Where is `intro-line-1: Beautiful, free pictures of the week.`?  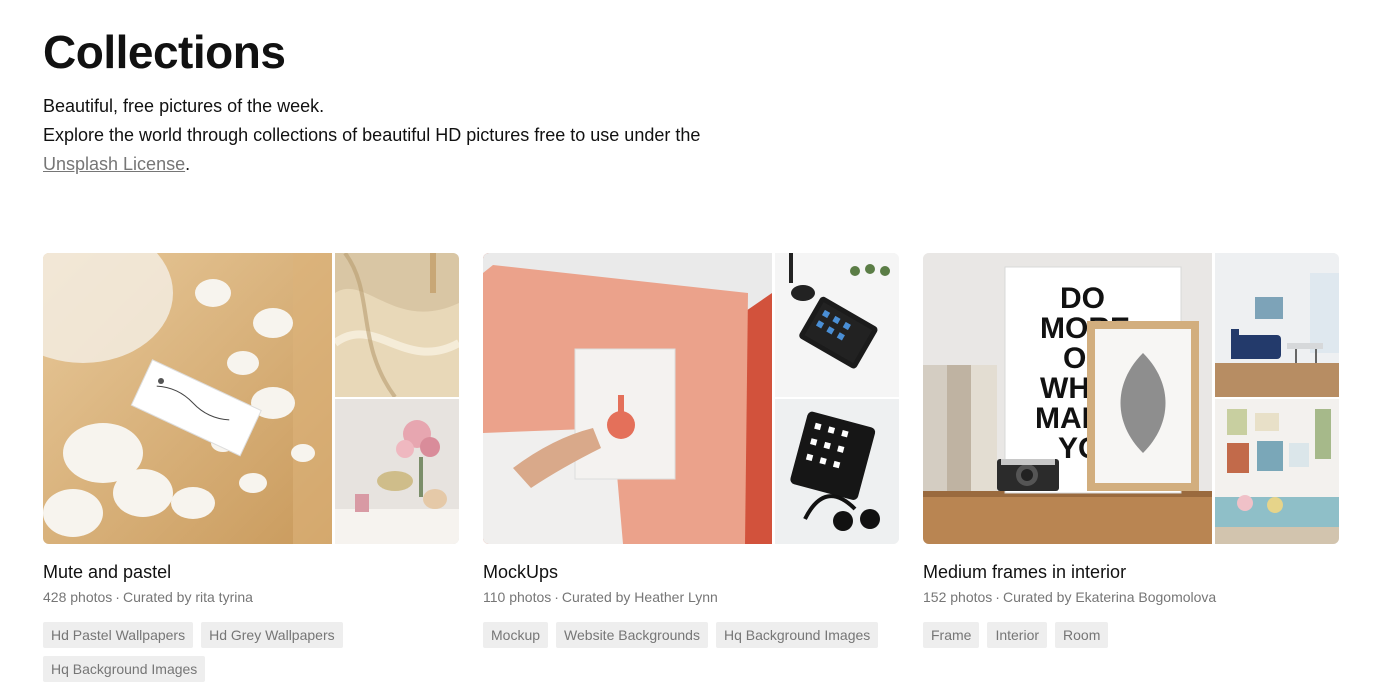
intro-line-1: Beautiful, free pictures of the week. is located at coordinates (184, 106).